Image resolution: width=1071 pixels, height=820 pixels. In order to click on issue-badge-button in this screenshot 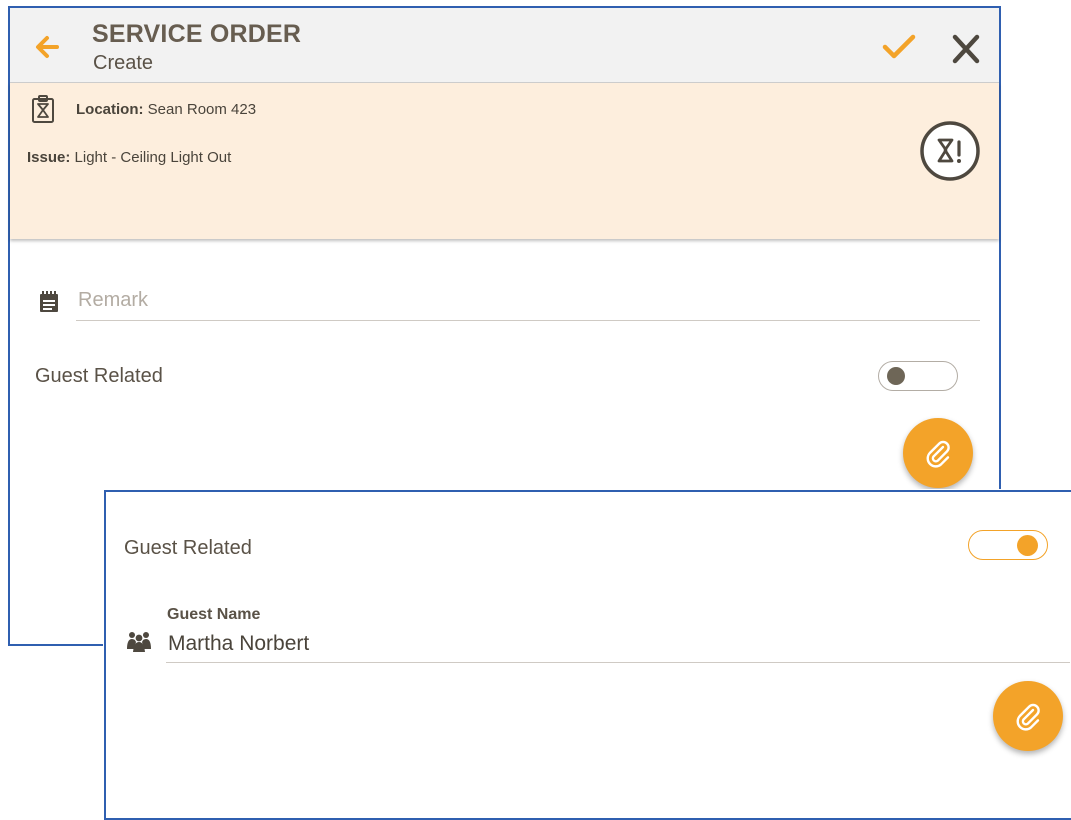, I will do `click(950, 151)`.